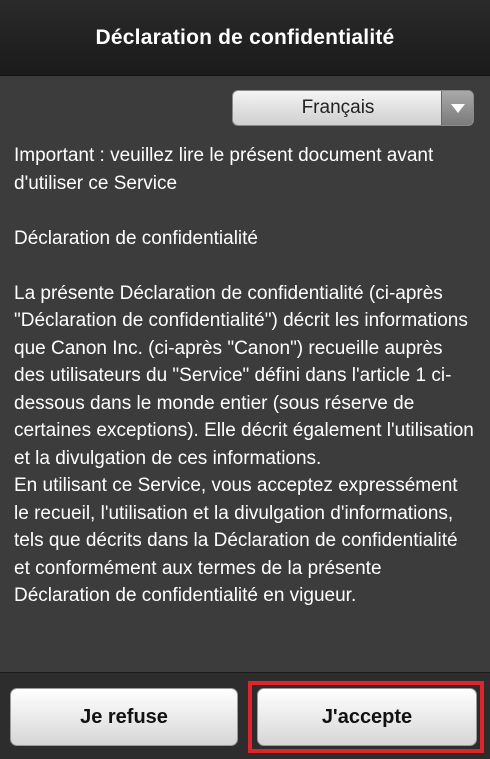 The height and width of the screenshot is (759, 490). I want to click on dropdown-button, so click(457, 108).